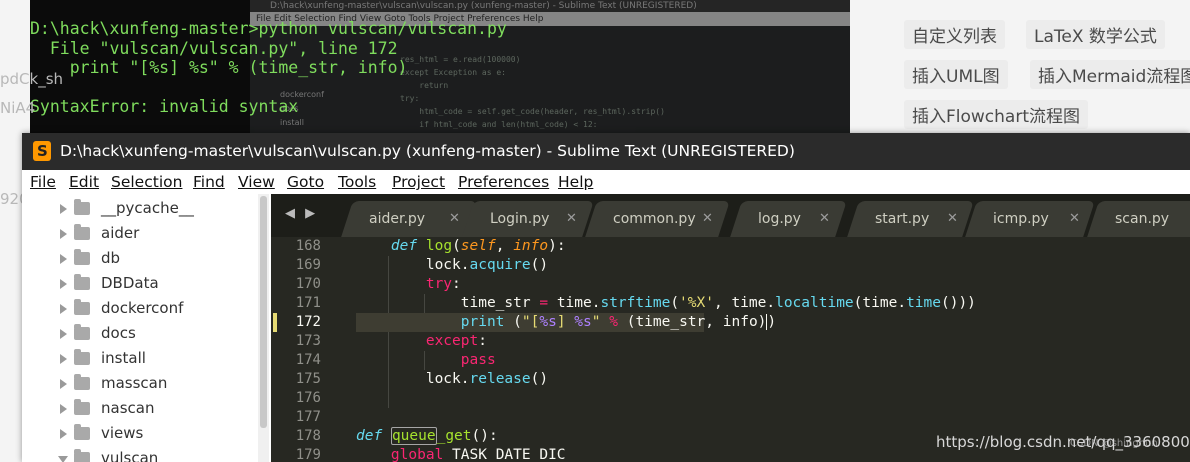  Describe the element at coordinates (142, 454) in the screenshot. I see `sidebar-item-vulscan: vulscan` at that location.